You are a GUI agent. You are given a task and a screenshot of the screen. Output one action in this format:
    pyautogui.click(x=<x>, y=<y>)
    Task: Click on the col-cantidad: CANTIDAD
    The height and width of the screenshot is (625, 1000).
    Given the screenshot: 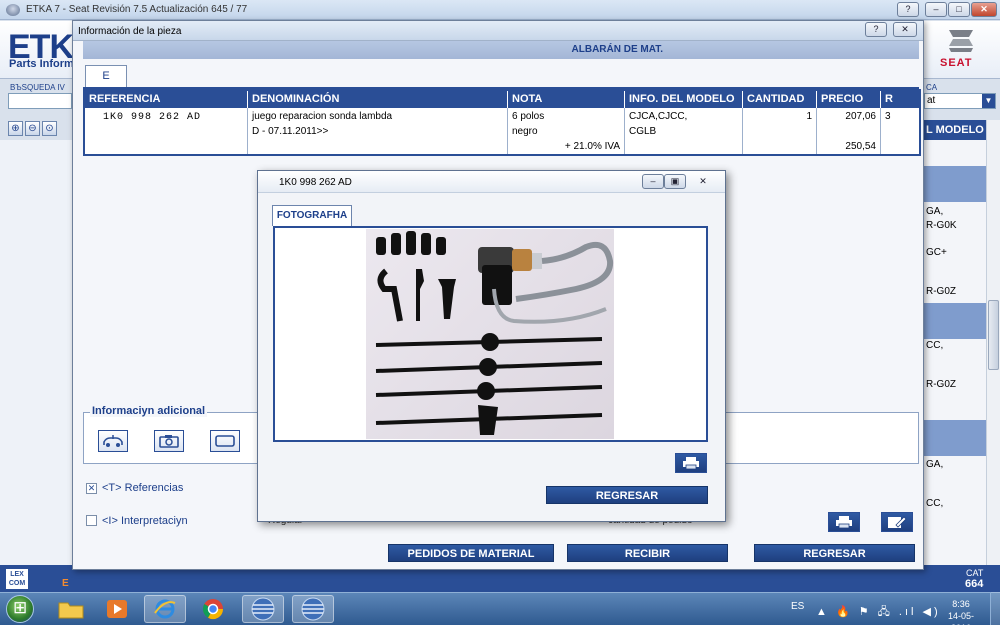 What is the action you would take?
    pyautogui.click(x=780, y=99)
    